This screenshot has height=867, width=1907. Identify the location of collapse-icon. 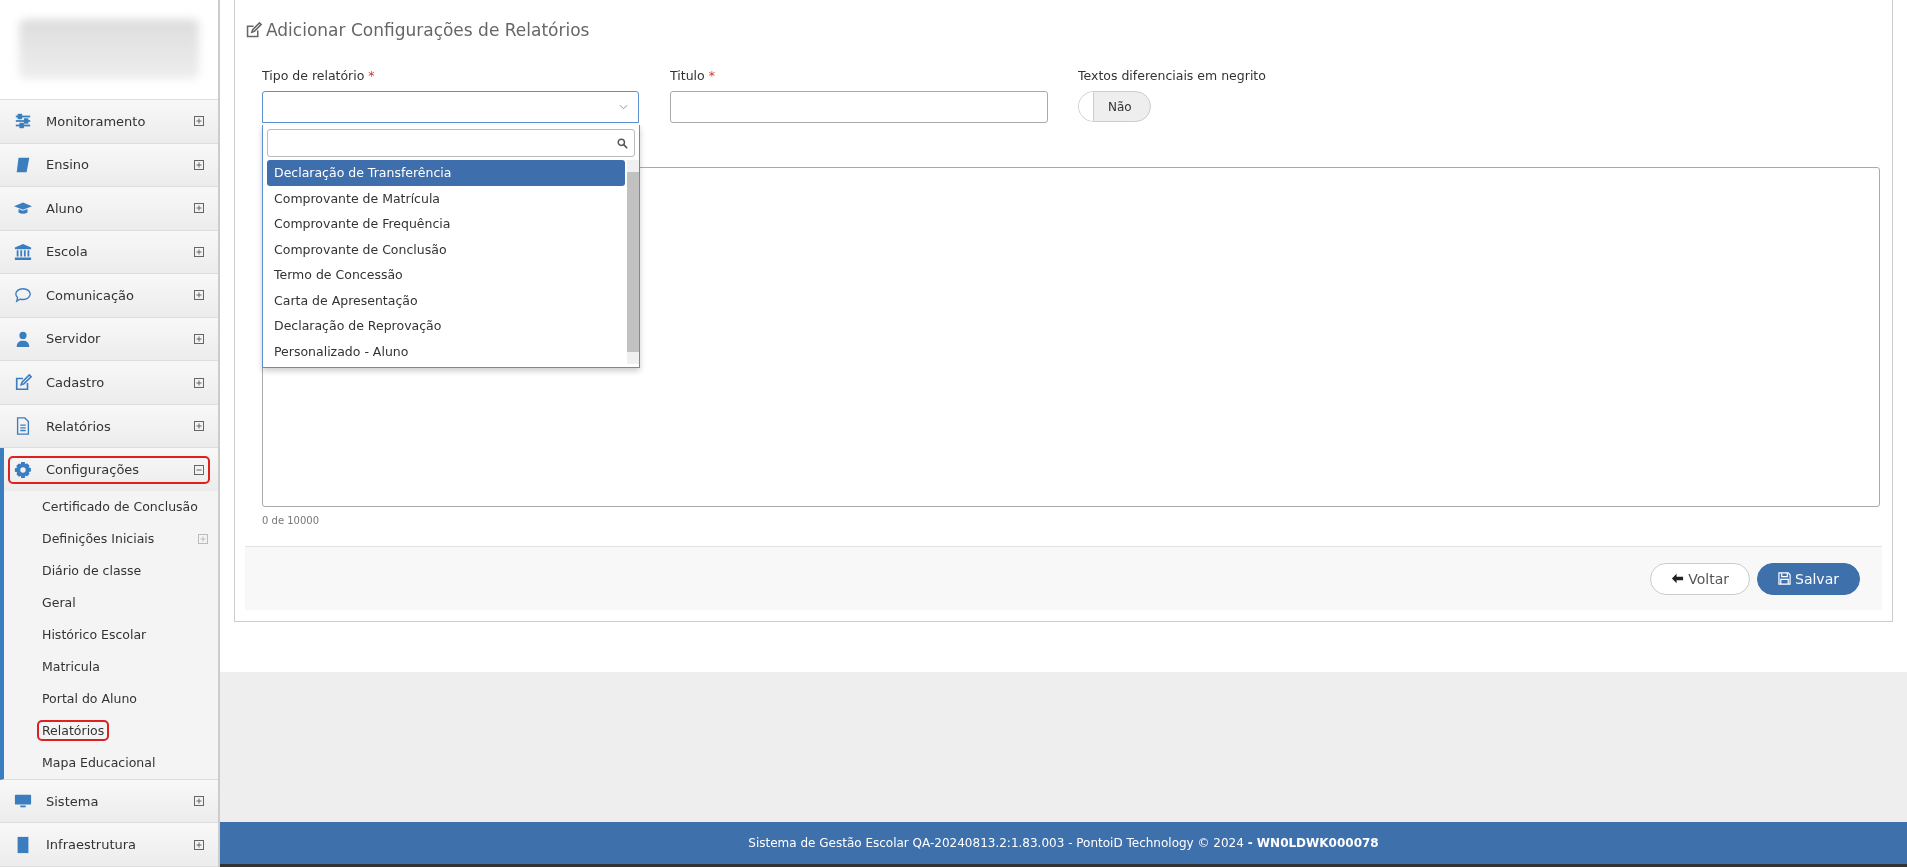
(199, 469).